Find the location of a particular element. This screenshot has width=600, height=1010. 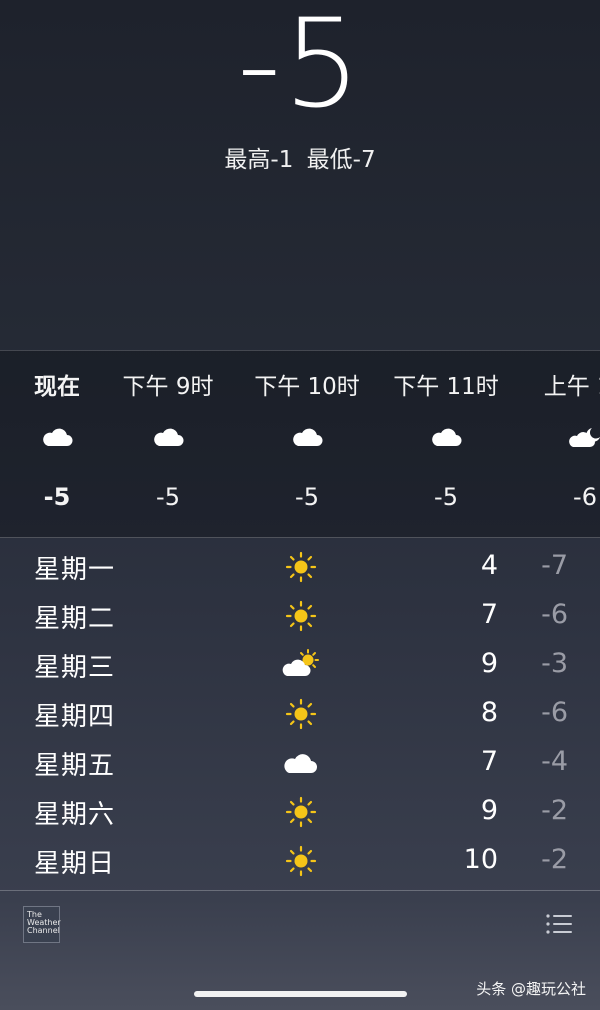

day-high-temp: 8 is located at coordinates (489, 712).